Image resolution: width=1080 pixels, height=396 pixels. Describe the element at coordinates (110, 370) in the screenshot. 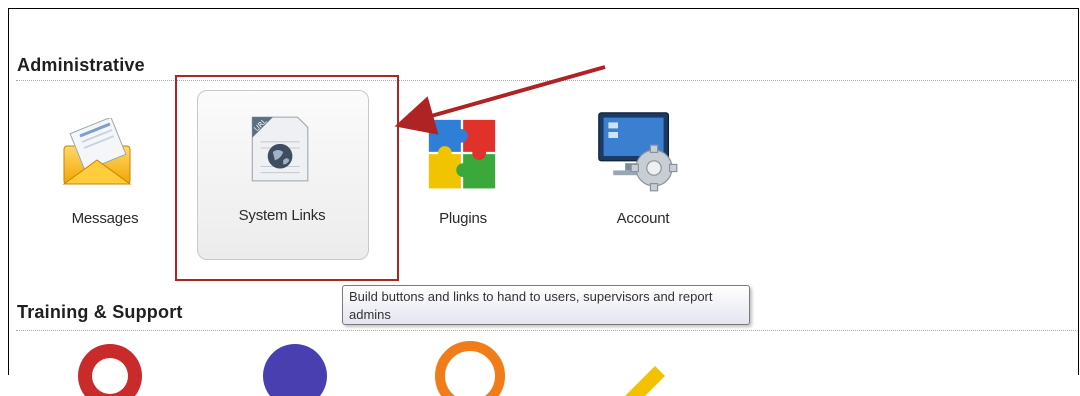

I see `lifebuoy-icon` at that location.